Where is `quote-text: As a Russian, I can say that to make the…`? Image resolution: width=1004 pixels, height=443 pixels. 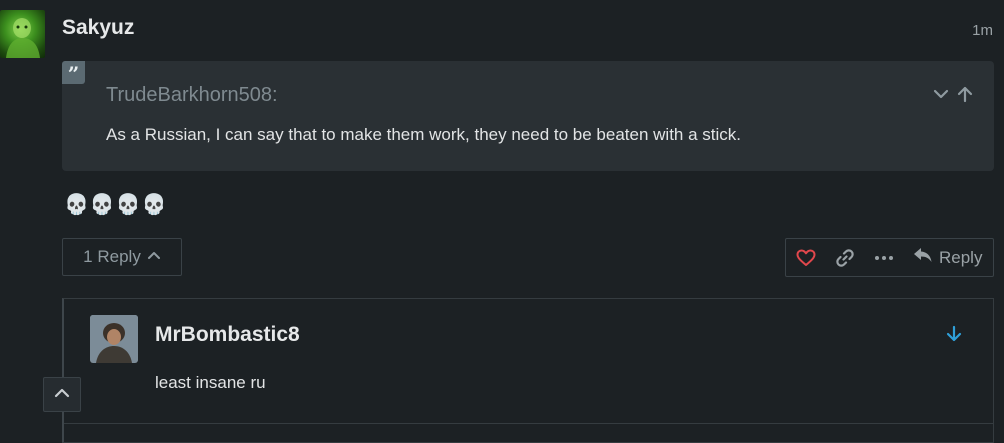 quote-text: As a Russian, I can say that to make the… is located at coordinates (423, 134).